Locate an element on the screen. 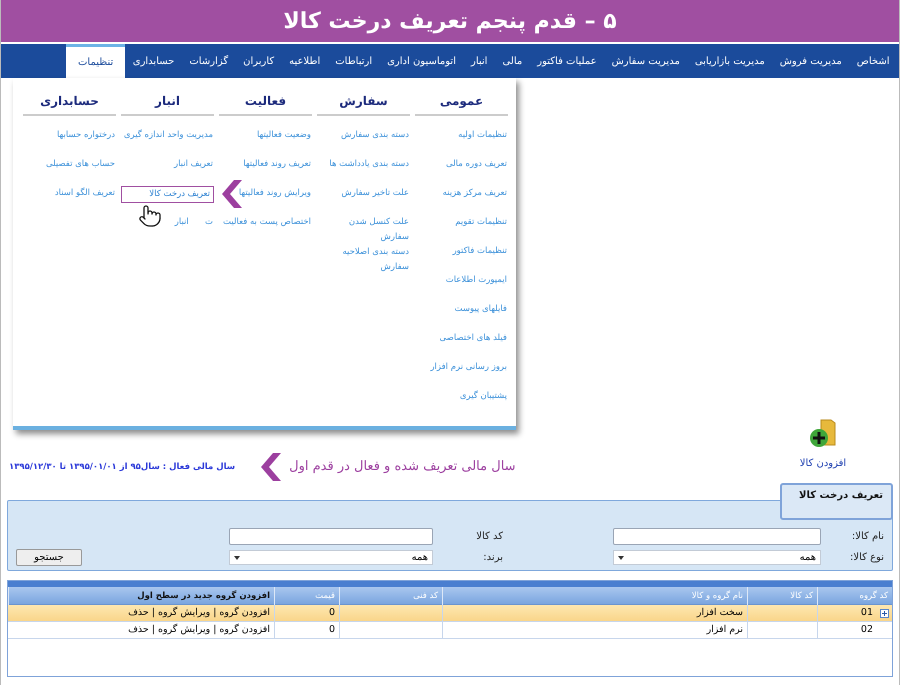 The width and height of the screenshot is (900, 685). nav-tab: حسابداری is located at coordinates (153, 61).